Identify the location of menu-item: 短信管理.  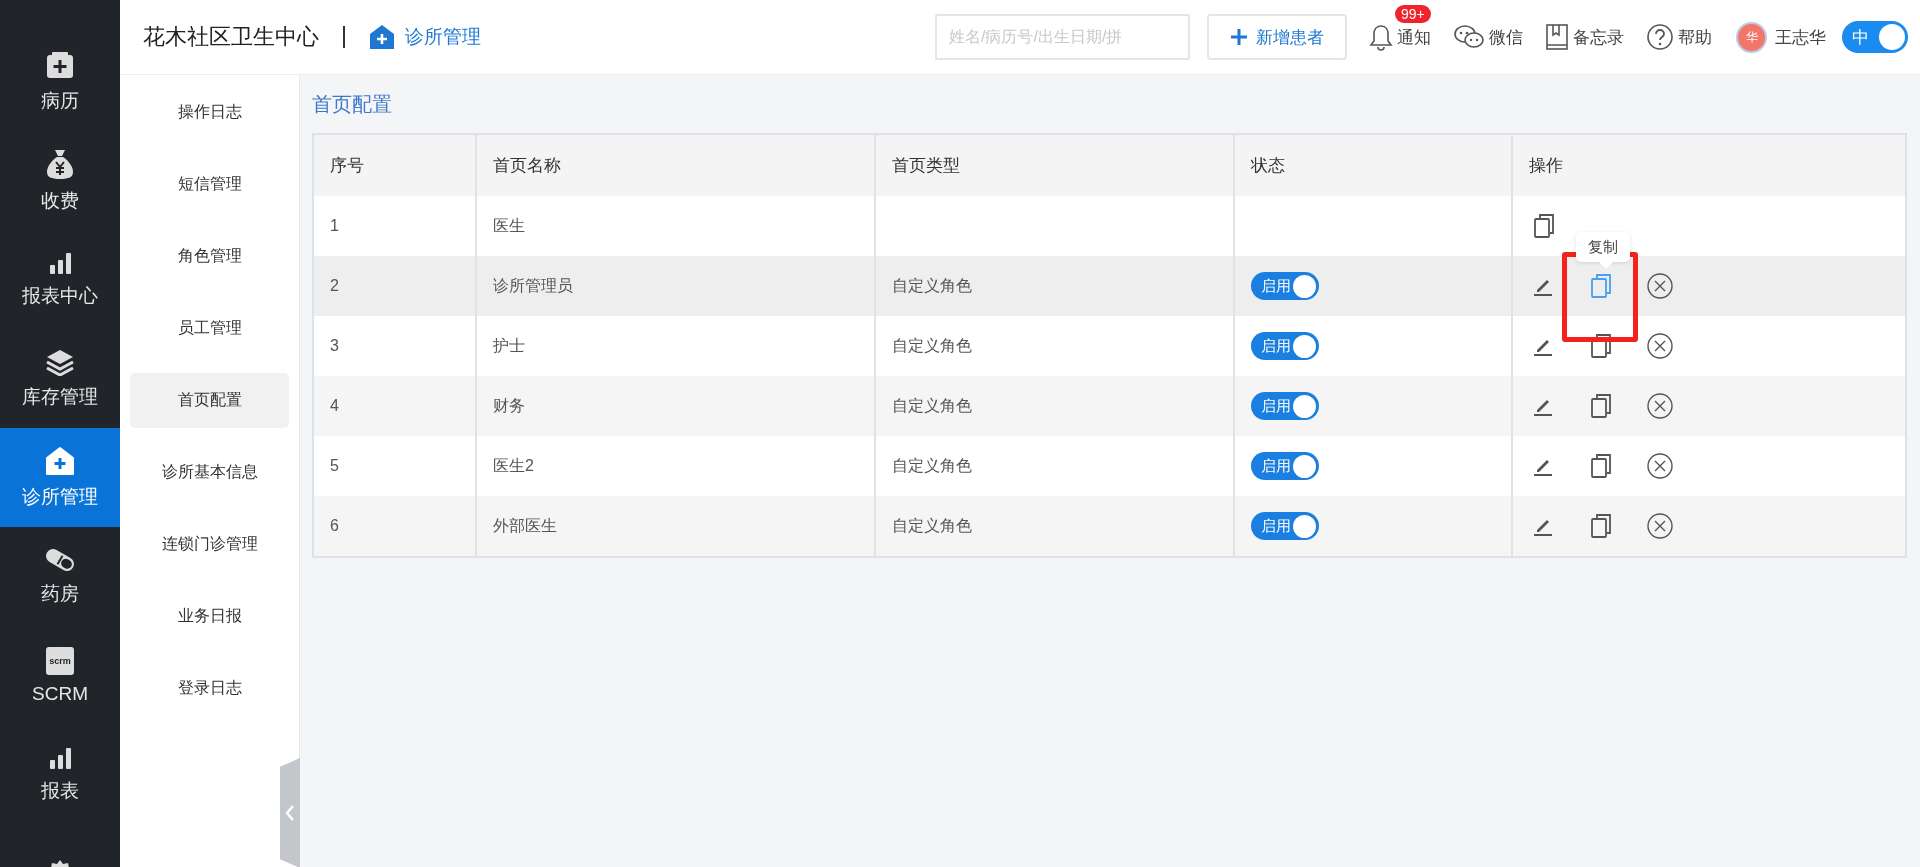
(209, 184).